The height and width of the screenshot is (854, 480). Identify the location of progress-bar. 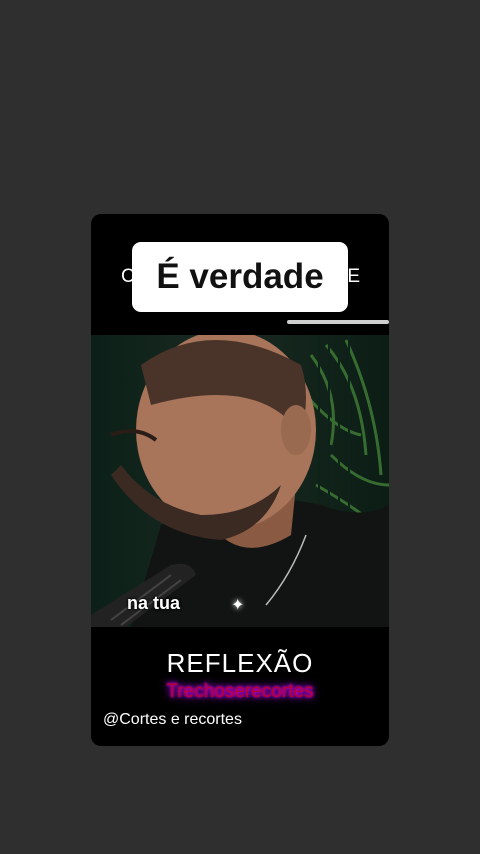
(338, 322).